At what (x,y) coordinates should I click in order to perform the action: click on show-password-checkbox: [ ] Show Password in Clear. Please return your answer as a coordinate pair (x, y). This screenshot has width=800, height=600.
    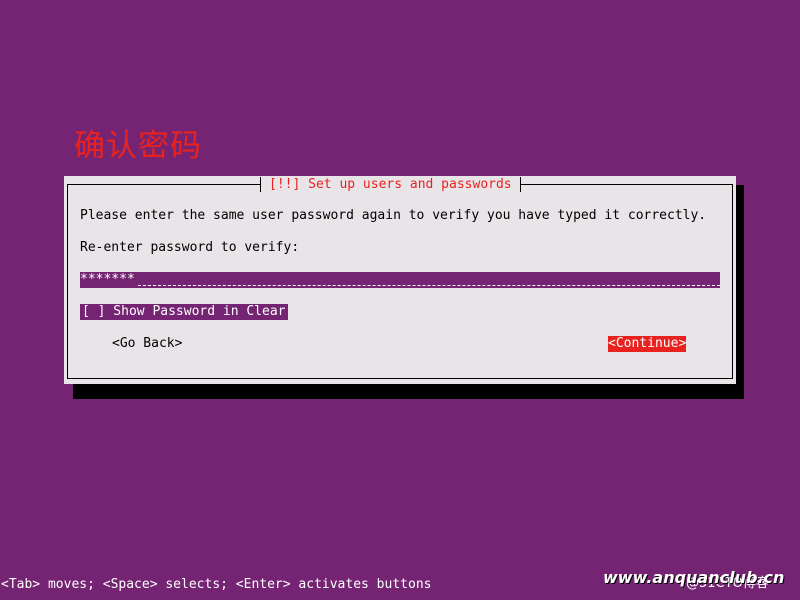
    Looking at the image, I should click on (184, 312).